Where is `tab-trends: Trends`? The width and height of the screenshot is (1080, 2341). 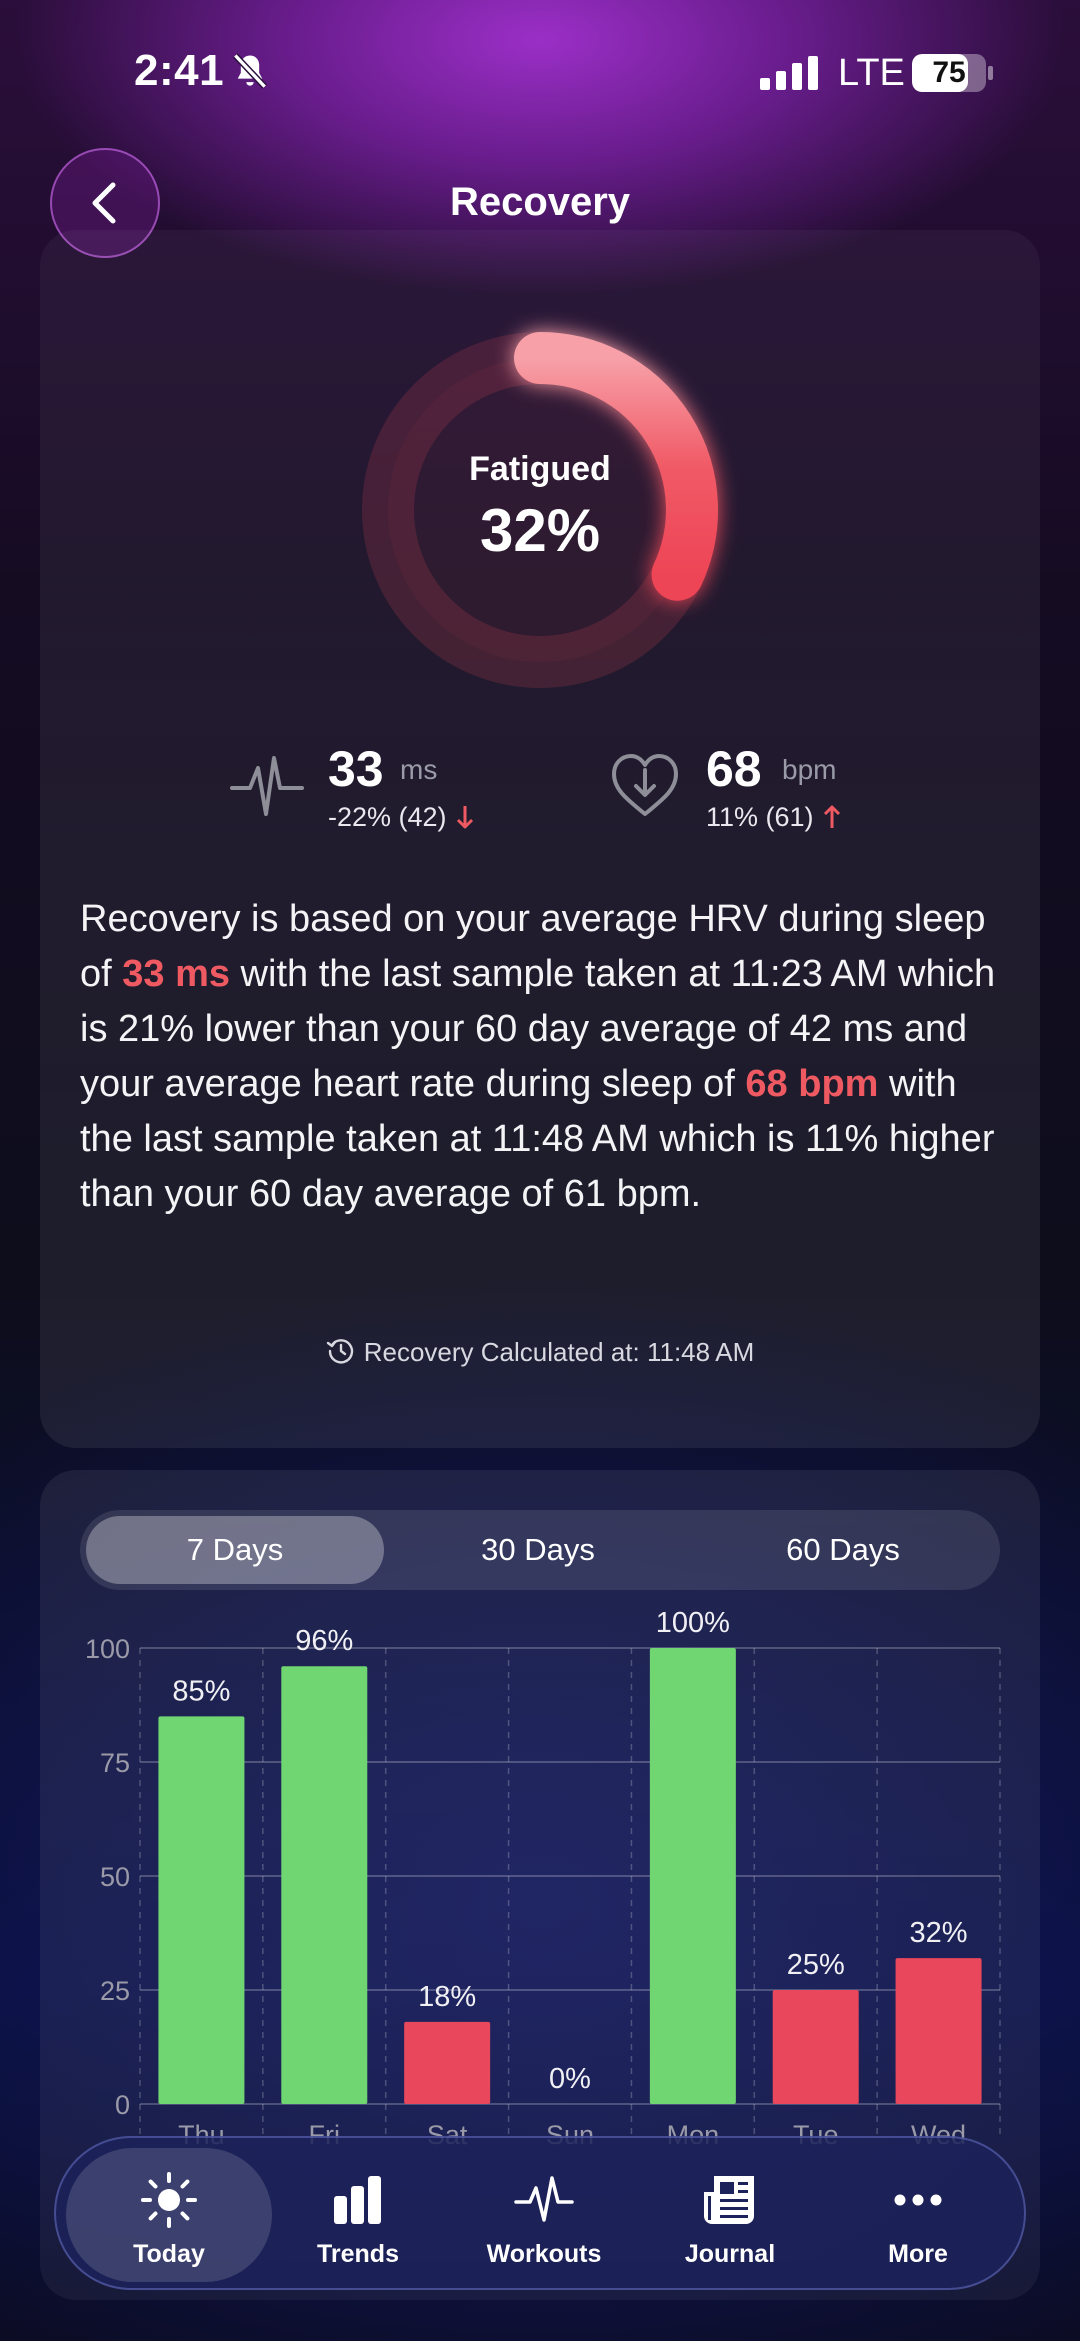
tab-trends: Trends is located at coordinates (358, 2215).